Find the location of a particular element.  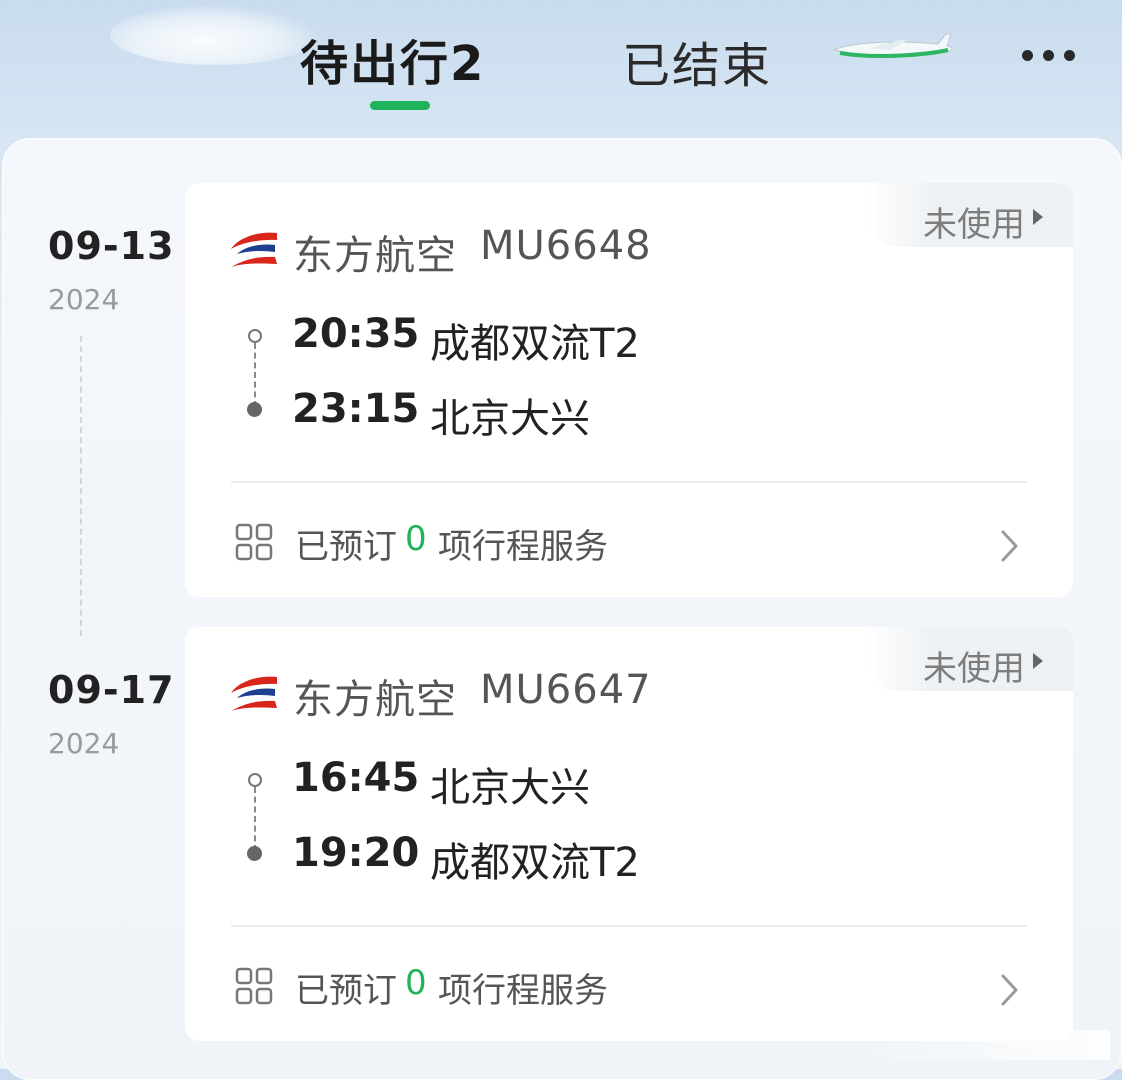

arrival-time: 19:20 is located at coordinates (356, 853).